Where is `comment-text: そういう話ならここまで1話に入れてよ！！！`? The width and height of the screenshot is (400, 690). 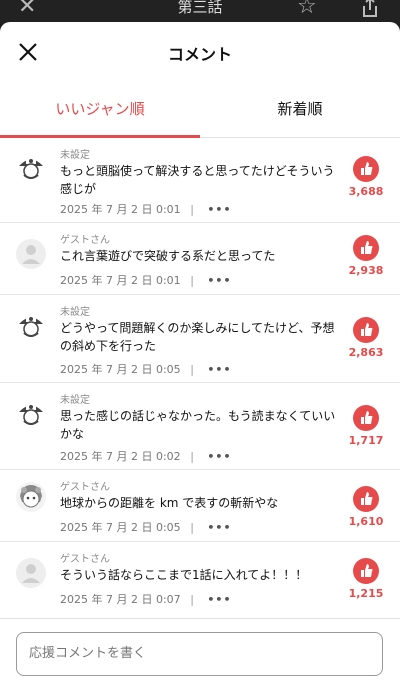
comment-text: そういう話ならここまで1話に入れてよ！！！ is located at coordinates (184, 575).